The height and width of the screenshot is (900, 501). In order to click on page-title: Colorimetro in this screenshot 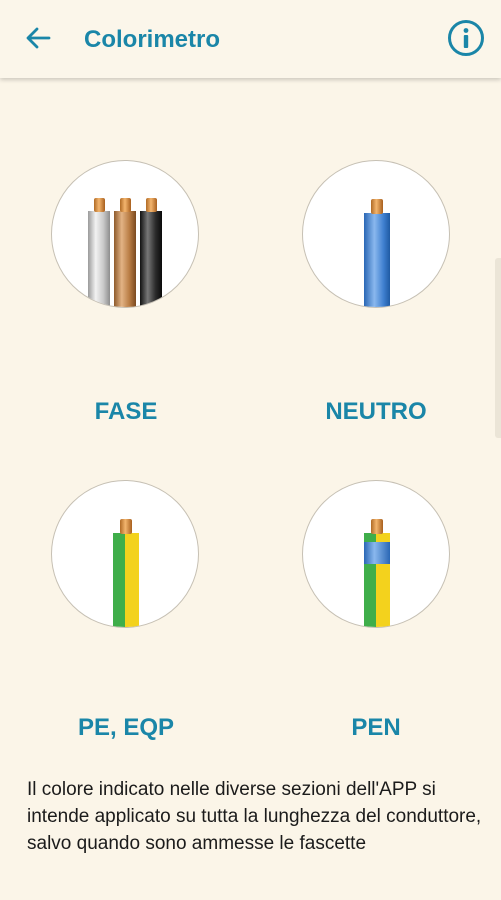, I will do `click(152, 39)`.